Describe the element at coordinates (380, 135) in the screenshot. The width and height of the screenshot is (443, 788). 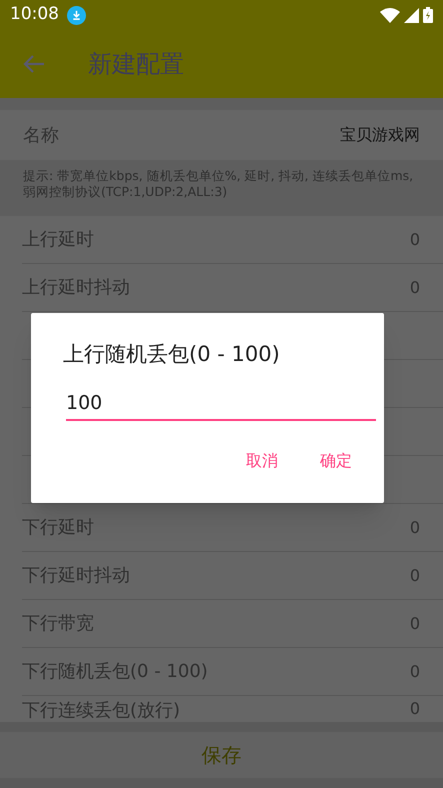
I see `field-value: 宝贝游戏网` at that location.